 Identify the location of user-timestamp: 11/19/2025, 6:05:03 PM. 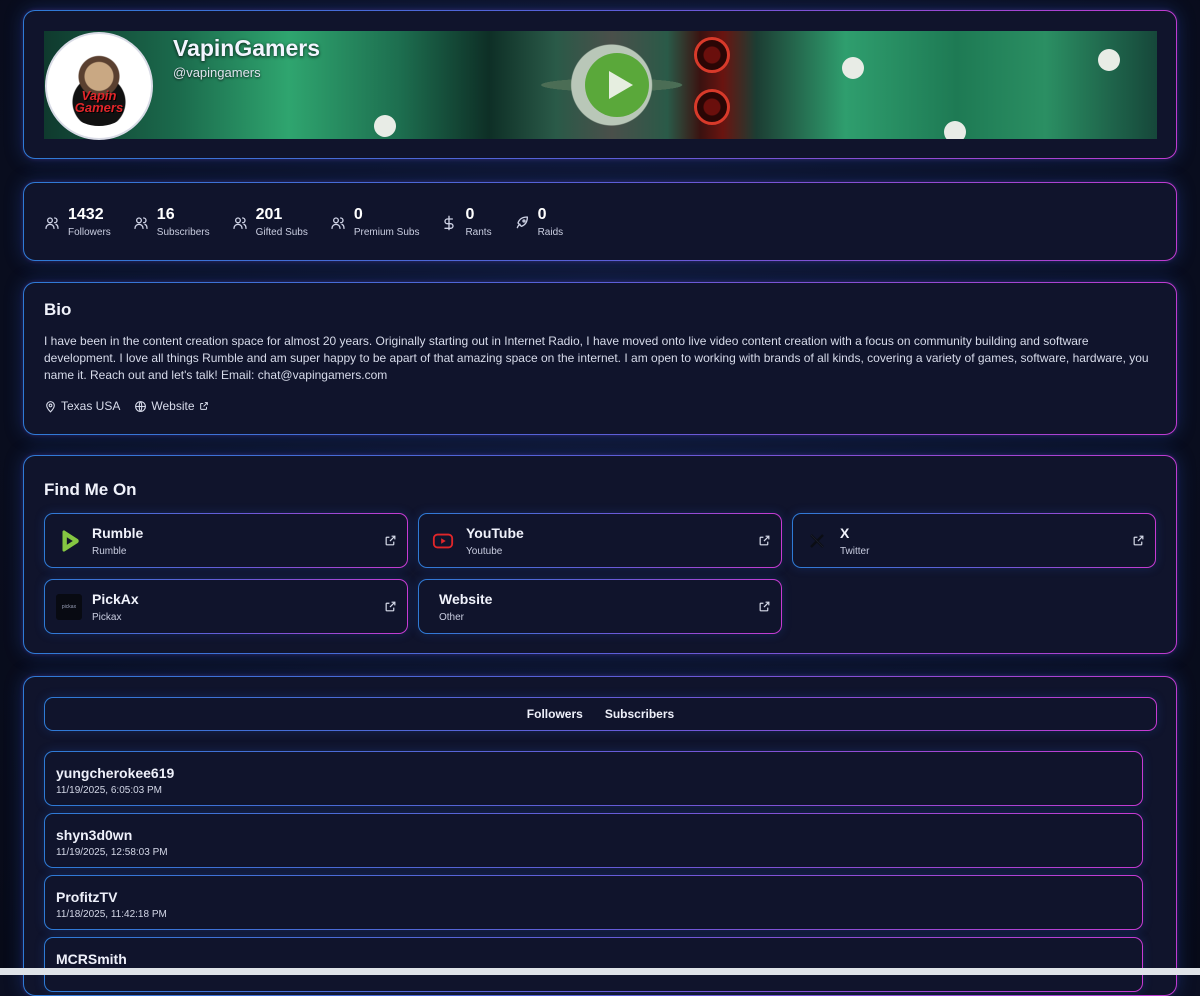
(109, 790).